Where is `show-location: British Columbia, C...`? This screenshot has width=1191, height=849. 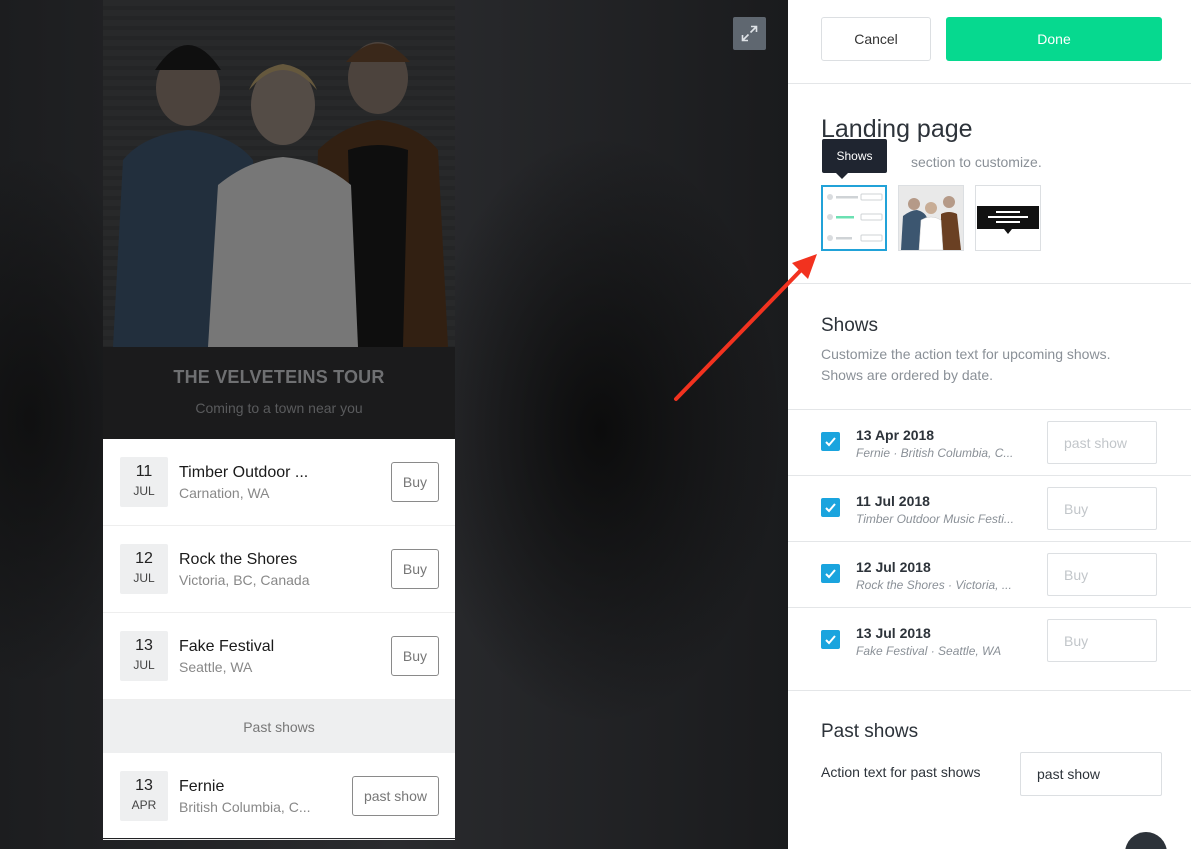
show-location: British Columbia, C... is located at coordinates (245, 806).